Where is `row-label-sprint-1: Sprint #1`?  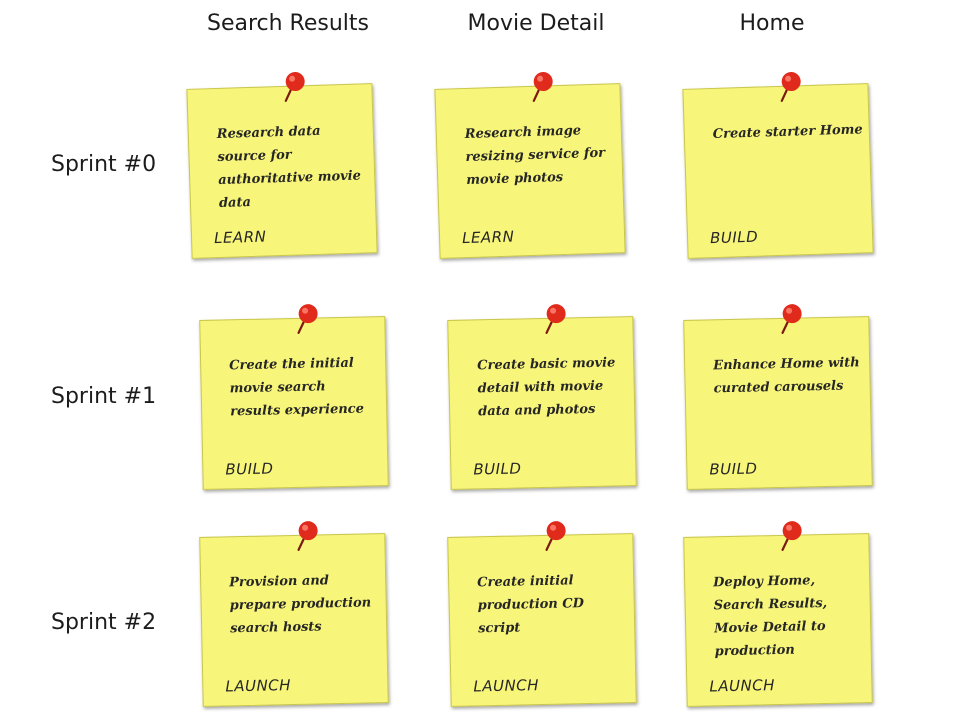
row-label-sprint-1: Sprint #1 is located at coordinates (104, 396).